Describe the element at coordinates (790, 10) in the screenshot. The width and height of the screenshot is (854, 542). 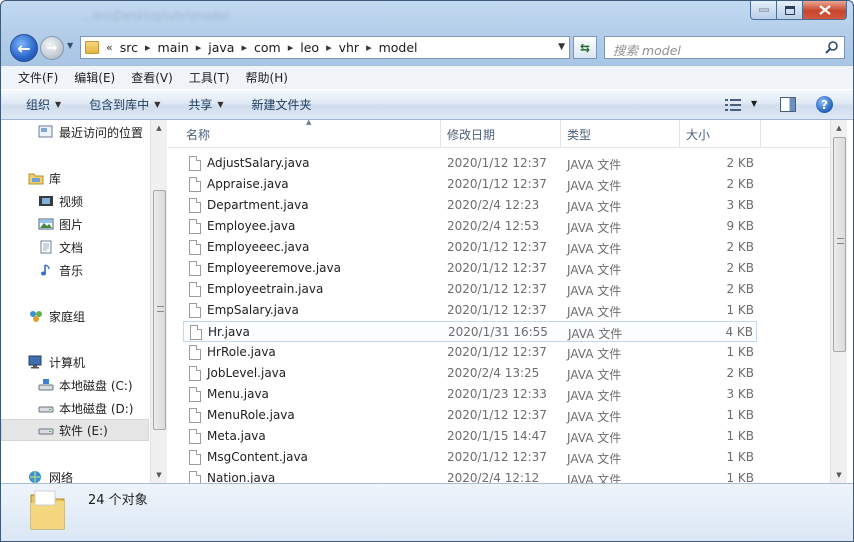
I see `maximize-button` at that location.